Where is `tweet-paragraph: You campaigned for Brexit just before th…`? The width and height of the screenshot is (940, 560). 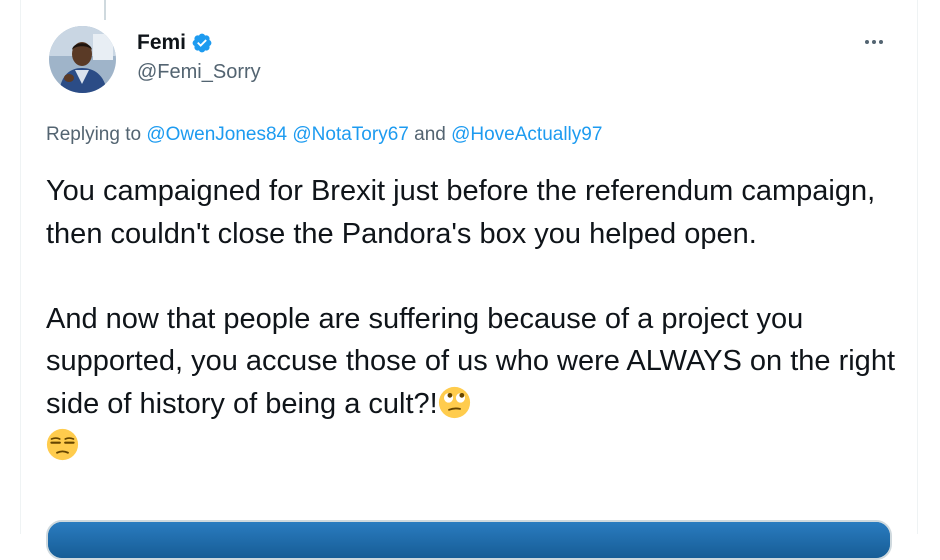 tweet-paragraph: You campaigned for Brexit just before th… is located at coordinates (461, 212).